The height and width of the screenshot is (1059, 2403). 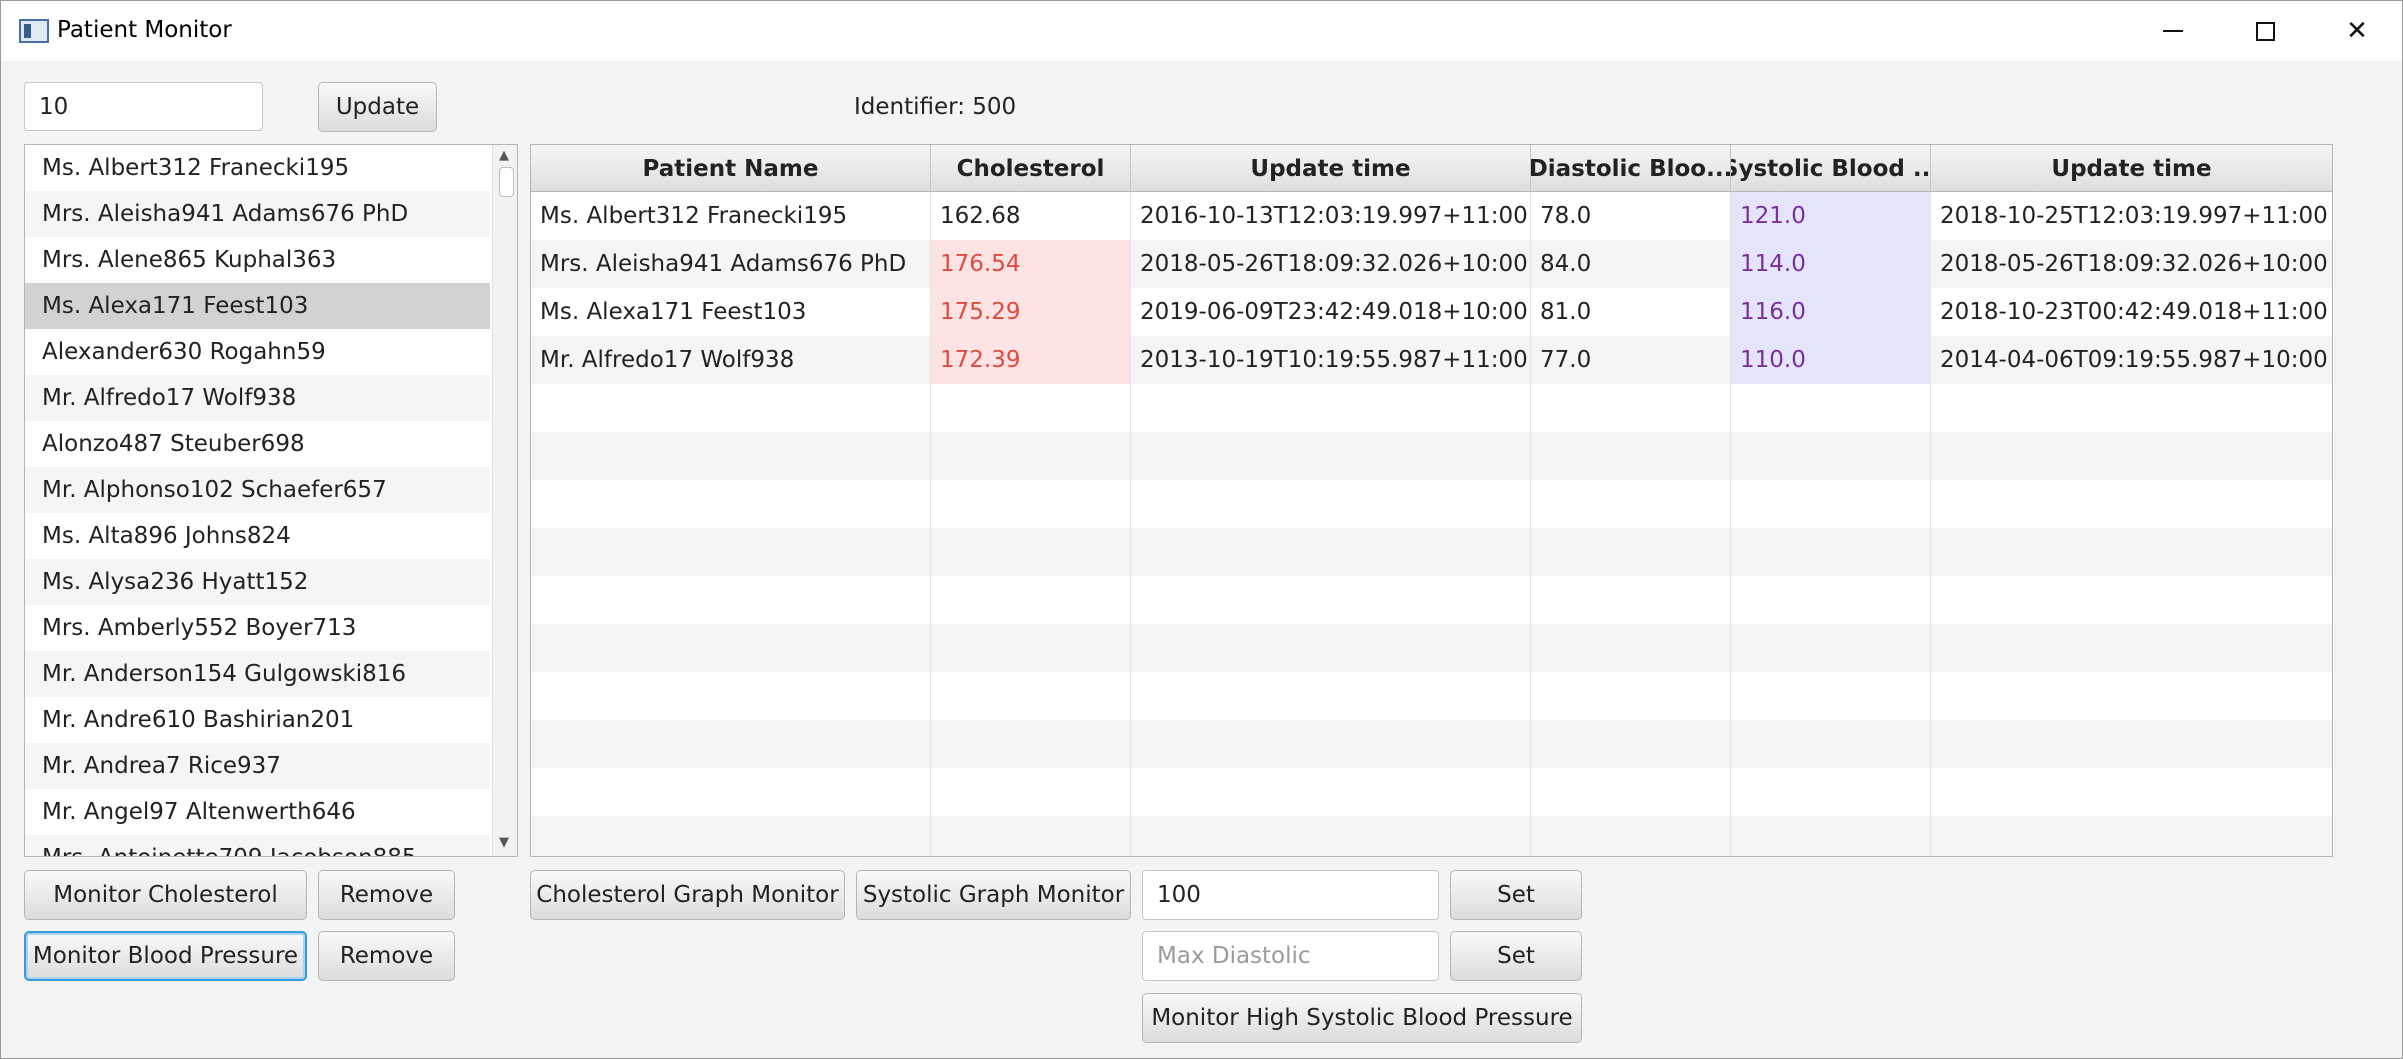 I want to click on max-systolic-input: 100, so click(x=1290, y=895).